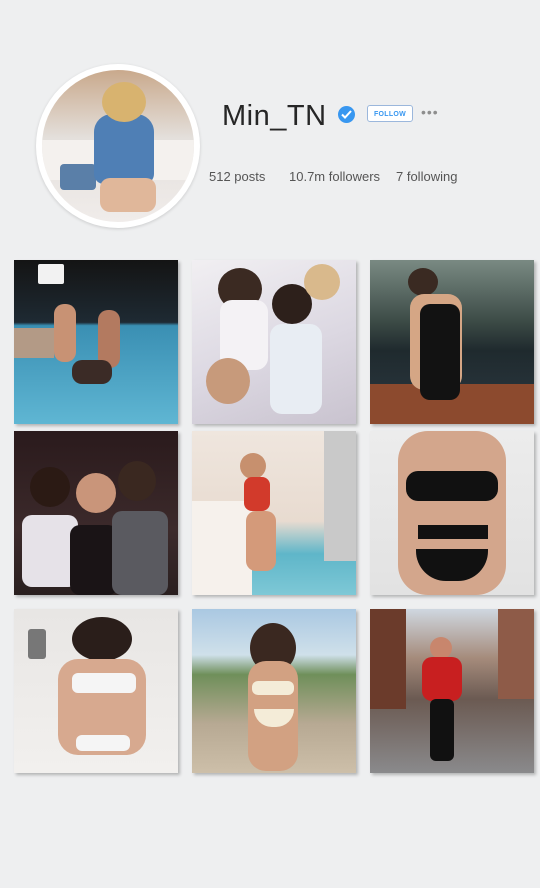 Image resolution: width=540 pixels, height=888 pixels. I want to click on posts-count: 512 posts, so click(237, 176).